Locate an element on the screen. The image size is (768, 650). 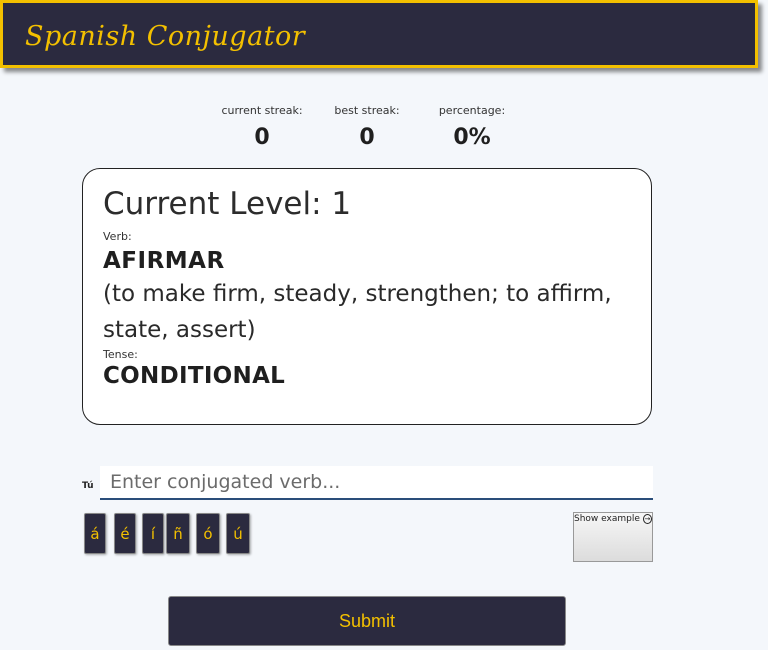
show-example-label: Show example is located at coordinates (607, 519).